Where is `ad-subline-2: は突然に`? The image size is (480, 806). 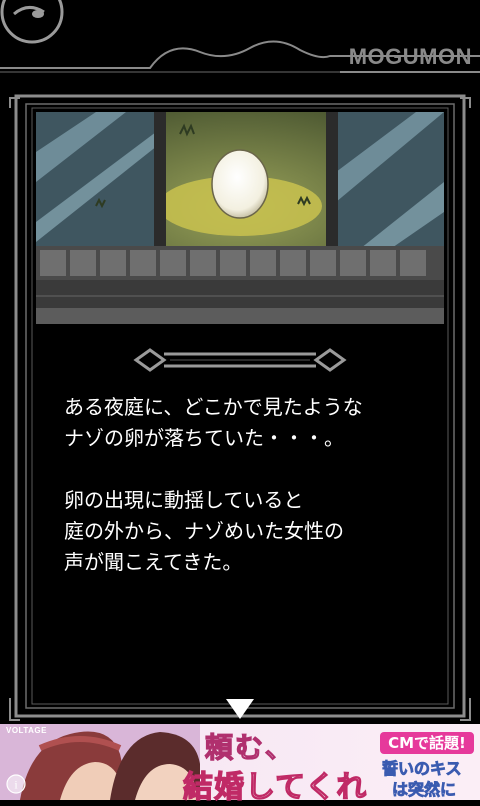
ad-subline-2: は突然に is located at coordinates (424, 790).